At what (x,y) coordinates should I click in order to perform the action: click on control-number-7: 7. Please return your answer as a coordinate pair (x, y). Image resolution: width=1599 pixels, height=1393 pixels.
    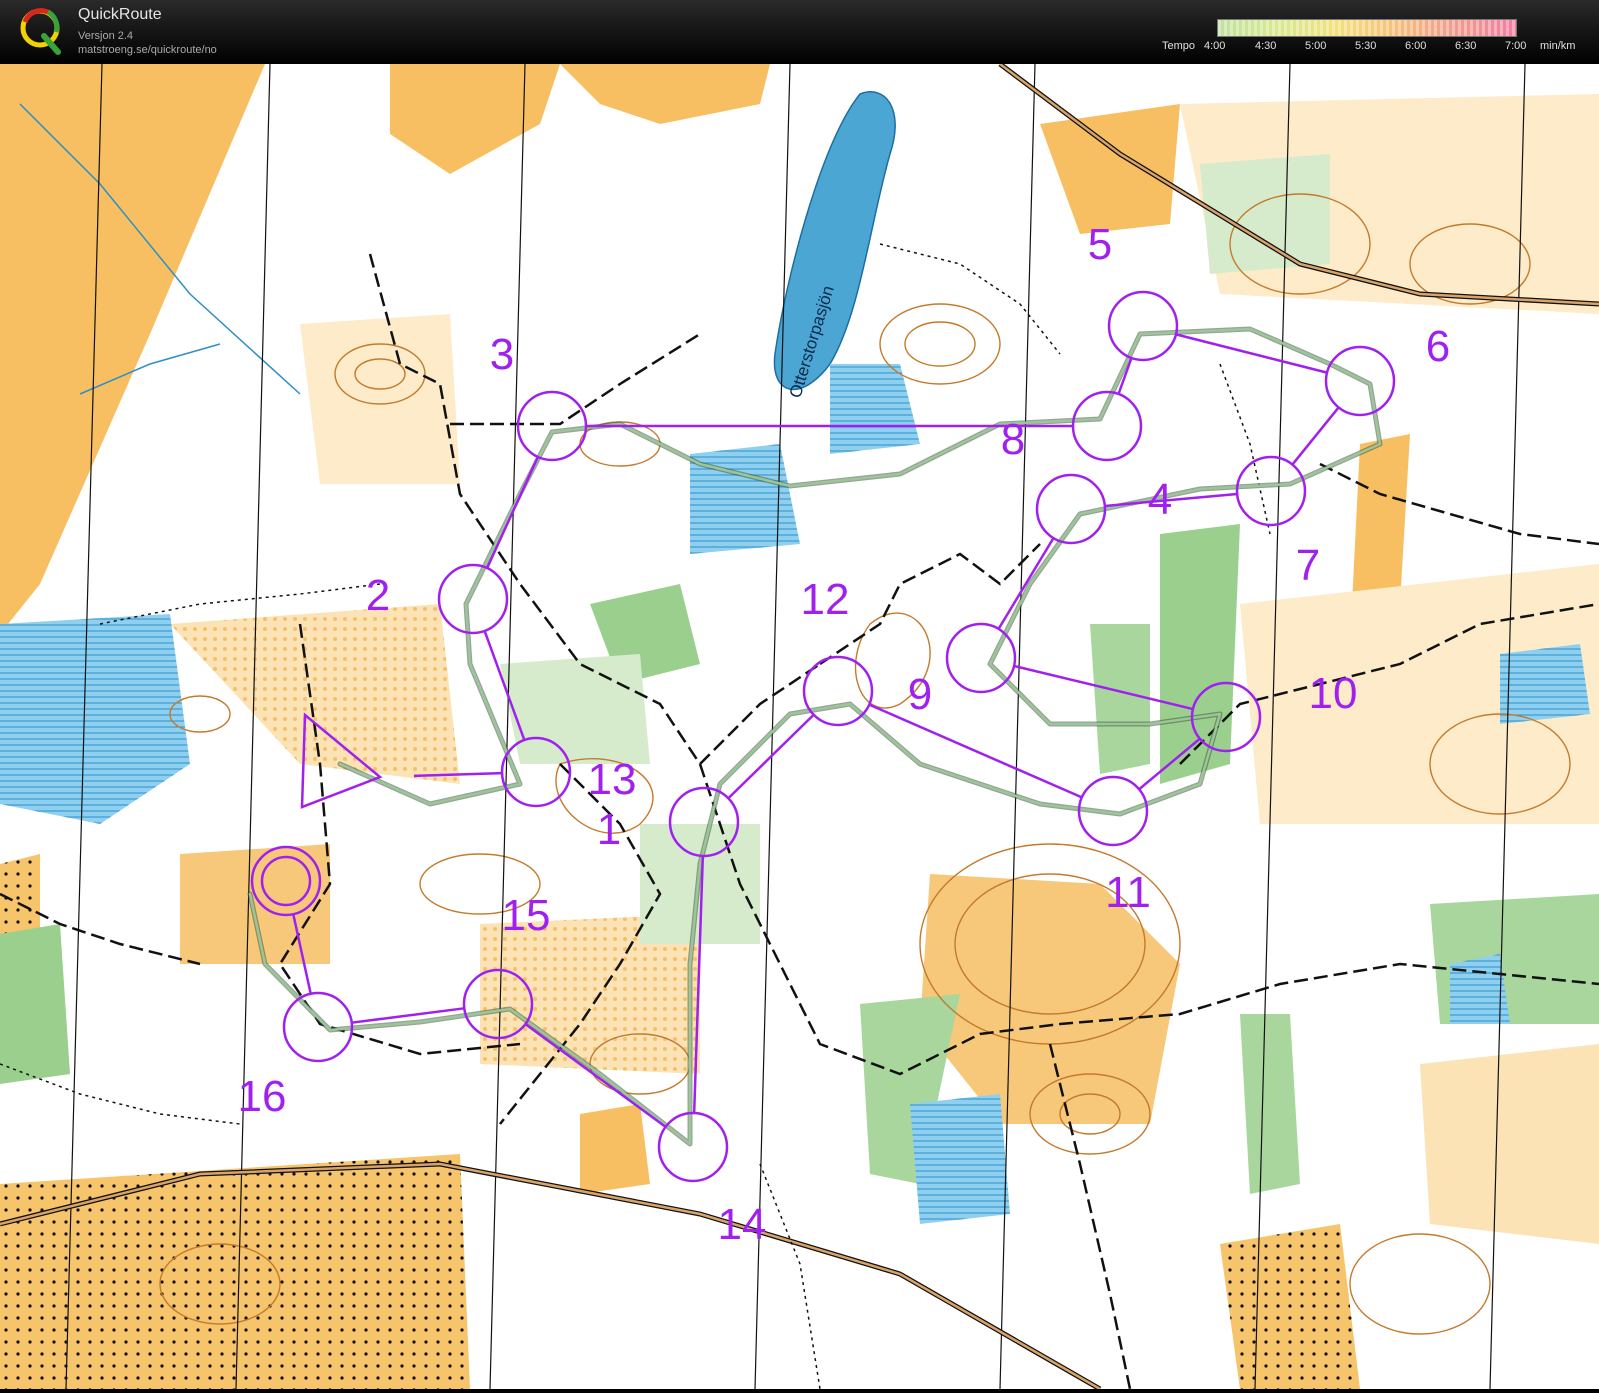
    Looking at the image, I should click on (1308, 565).